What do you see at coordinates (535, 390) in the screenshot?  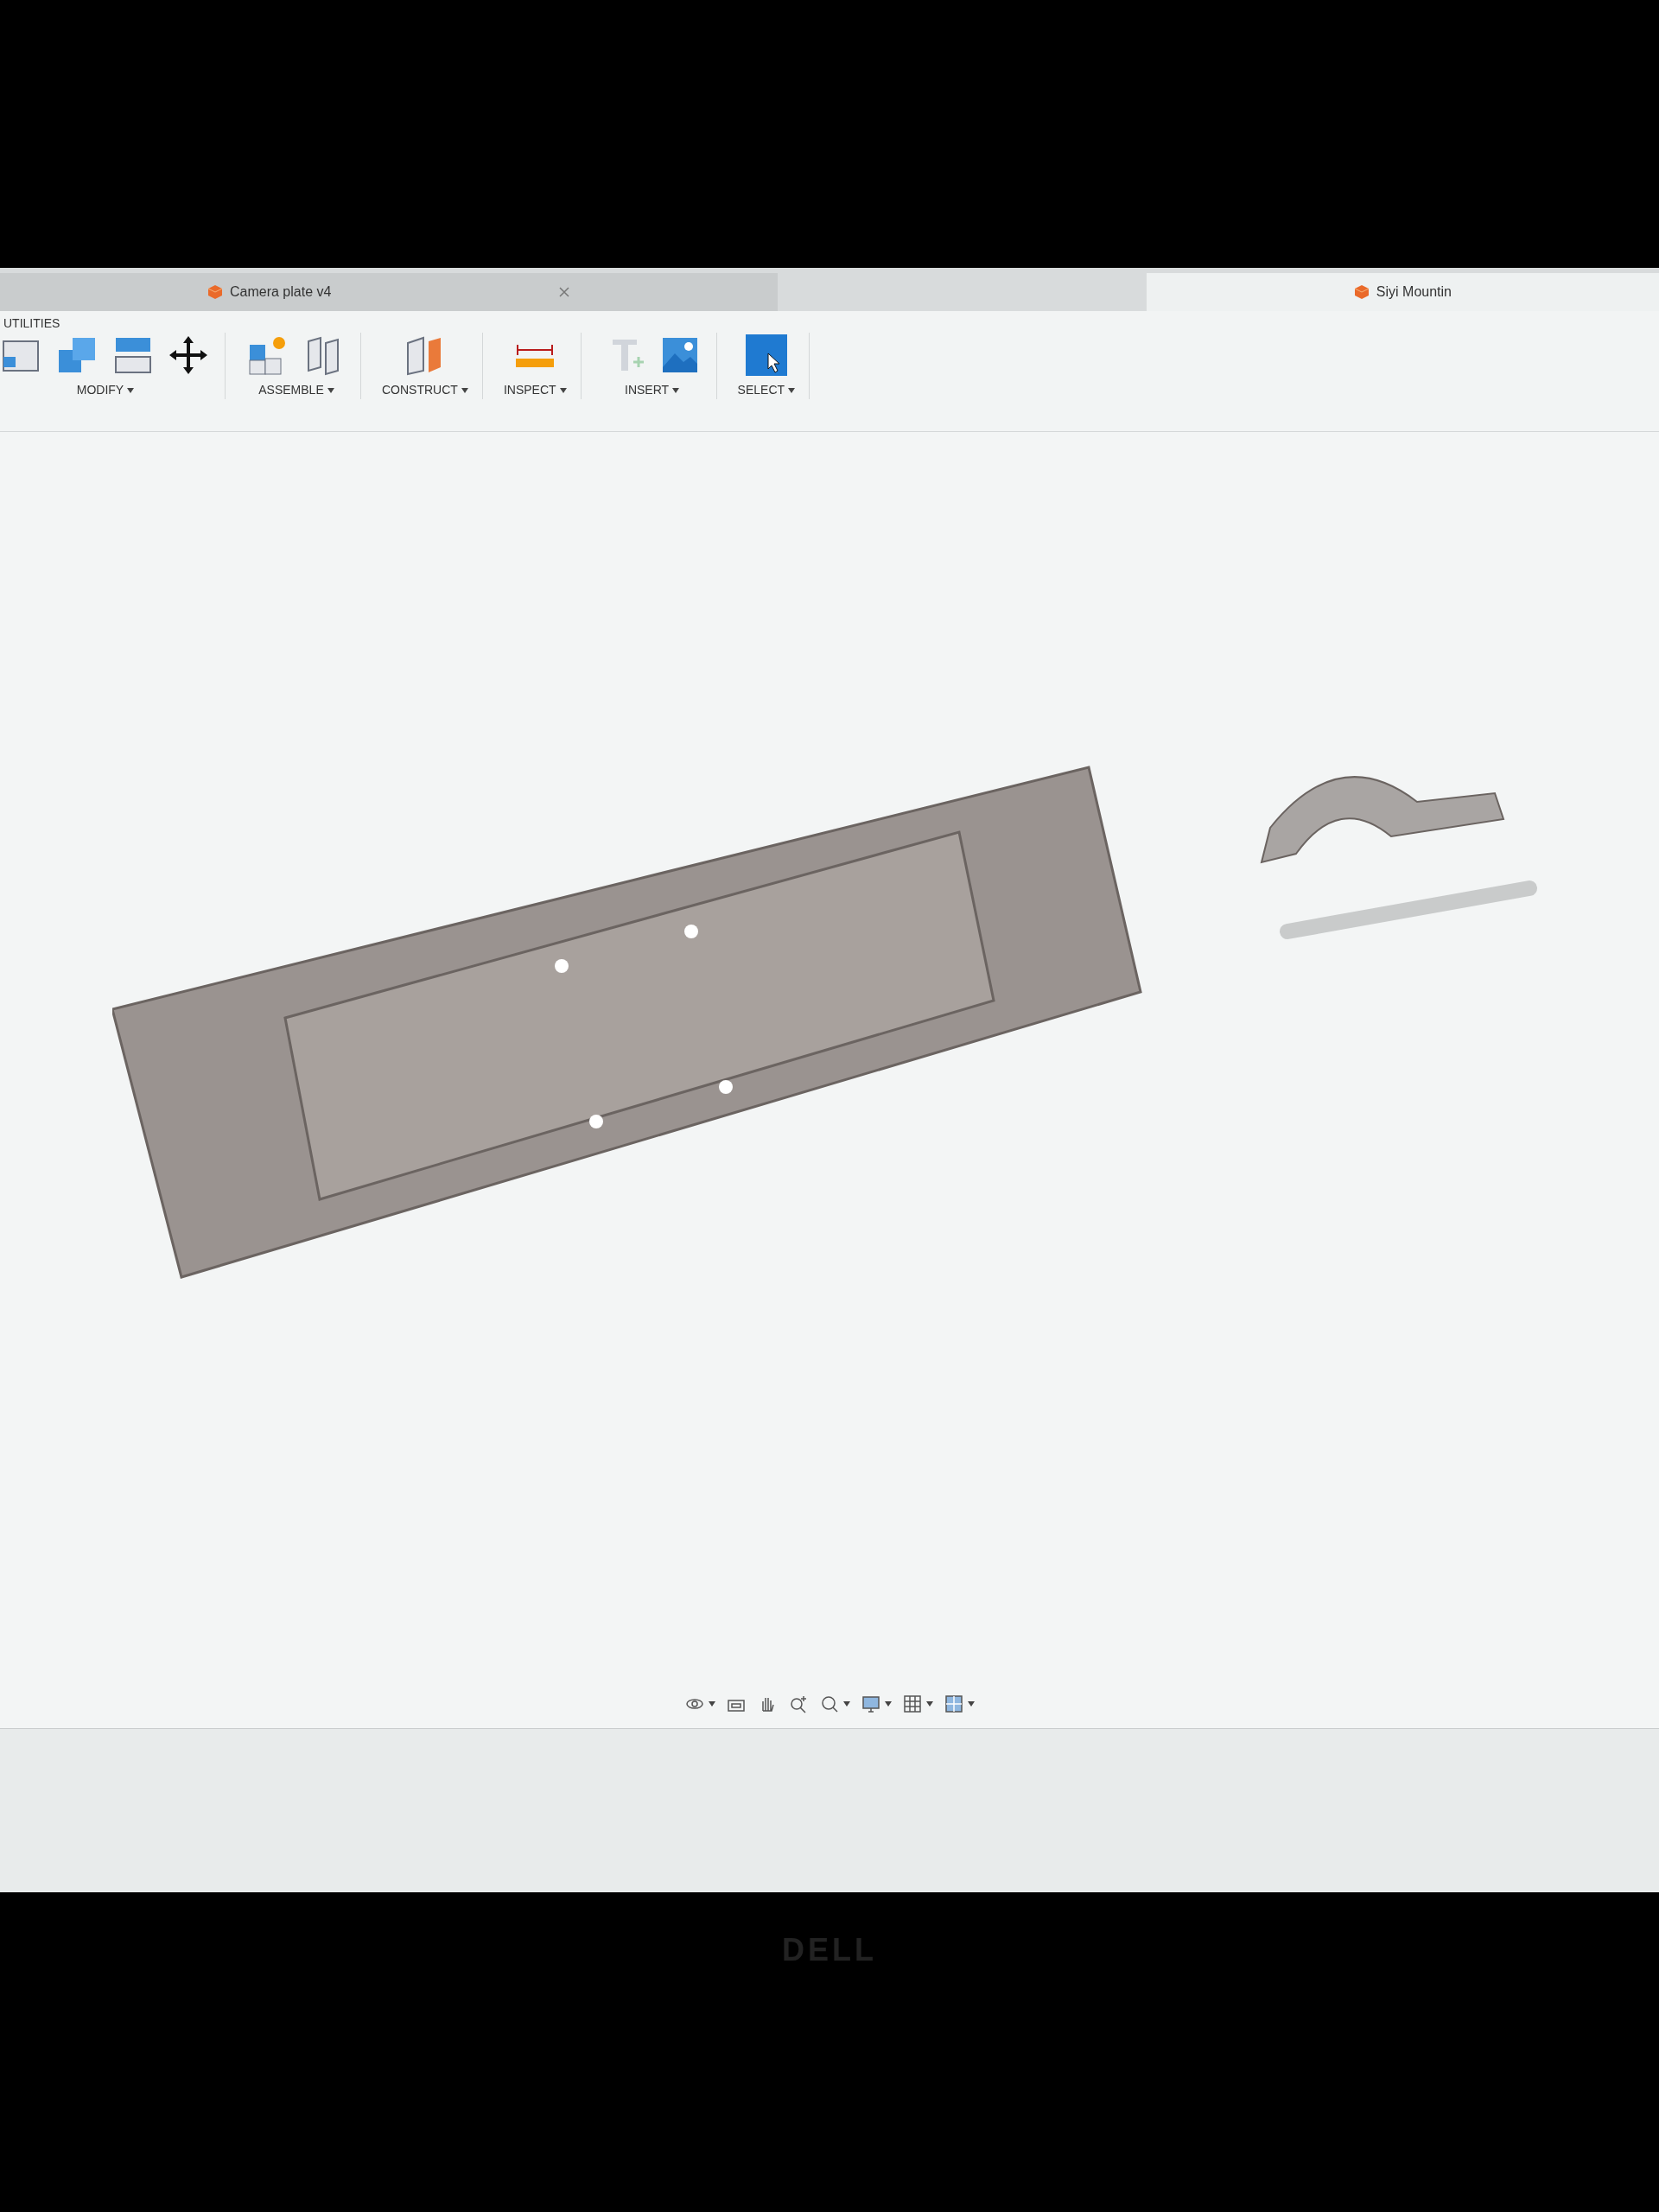 I see `group-menu-button: INSPECT` at bounding box center [535, 390].